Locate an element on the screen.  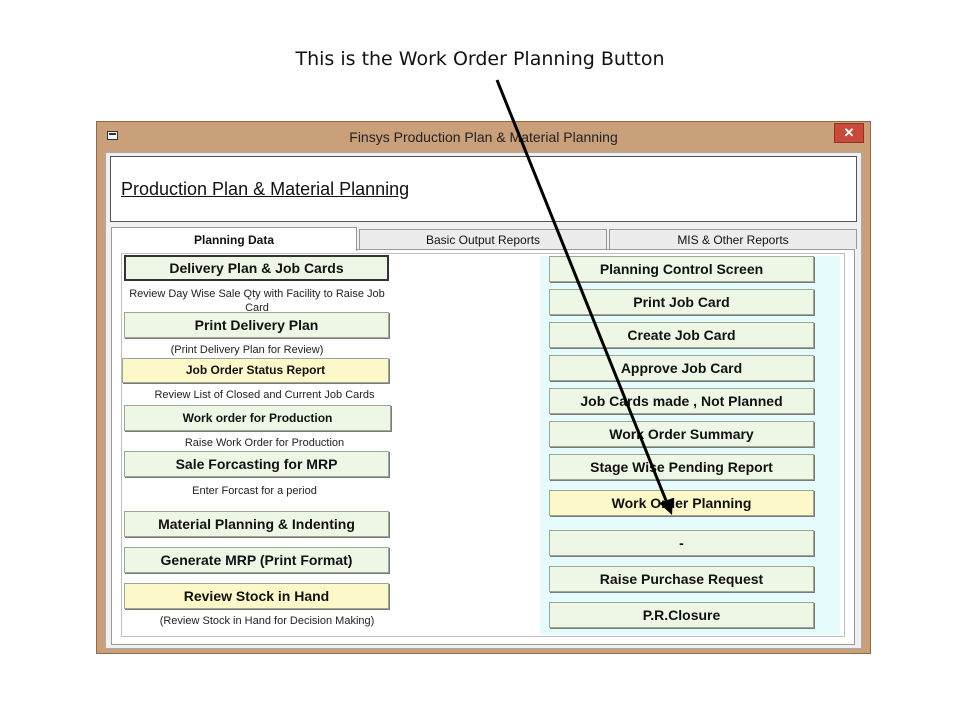
header-panel: Production Plan & Material Planning is located at coordinates (483, 189).